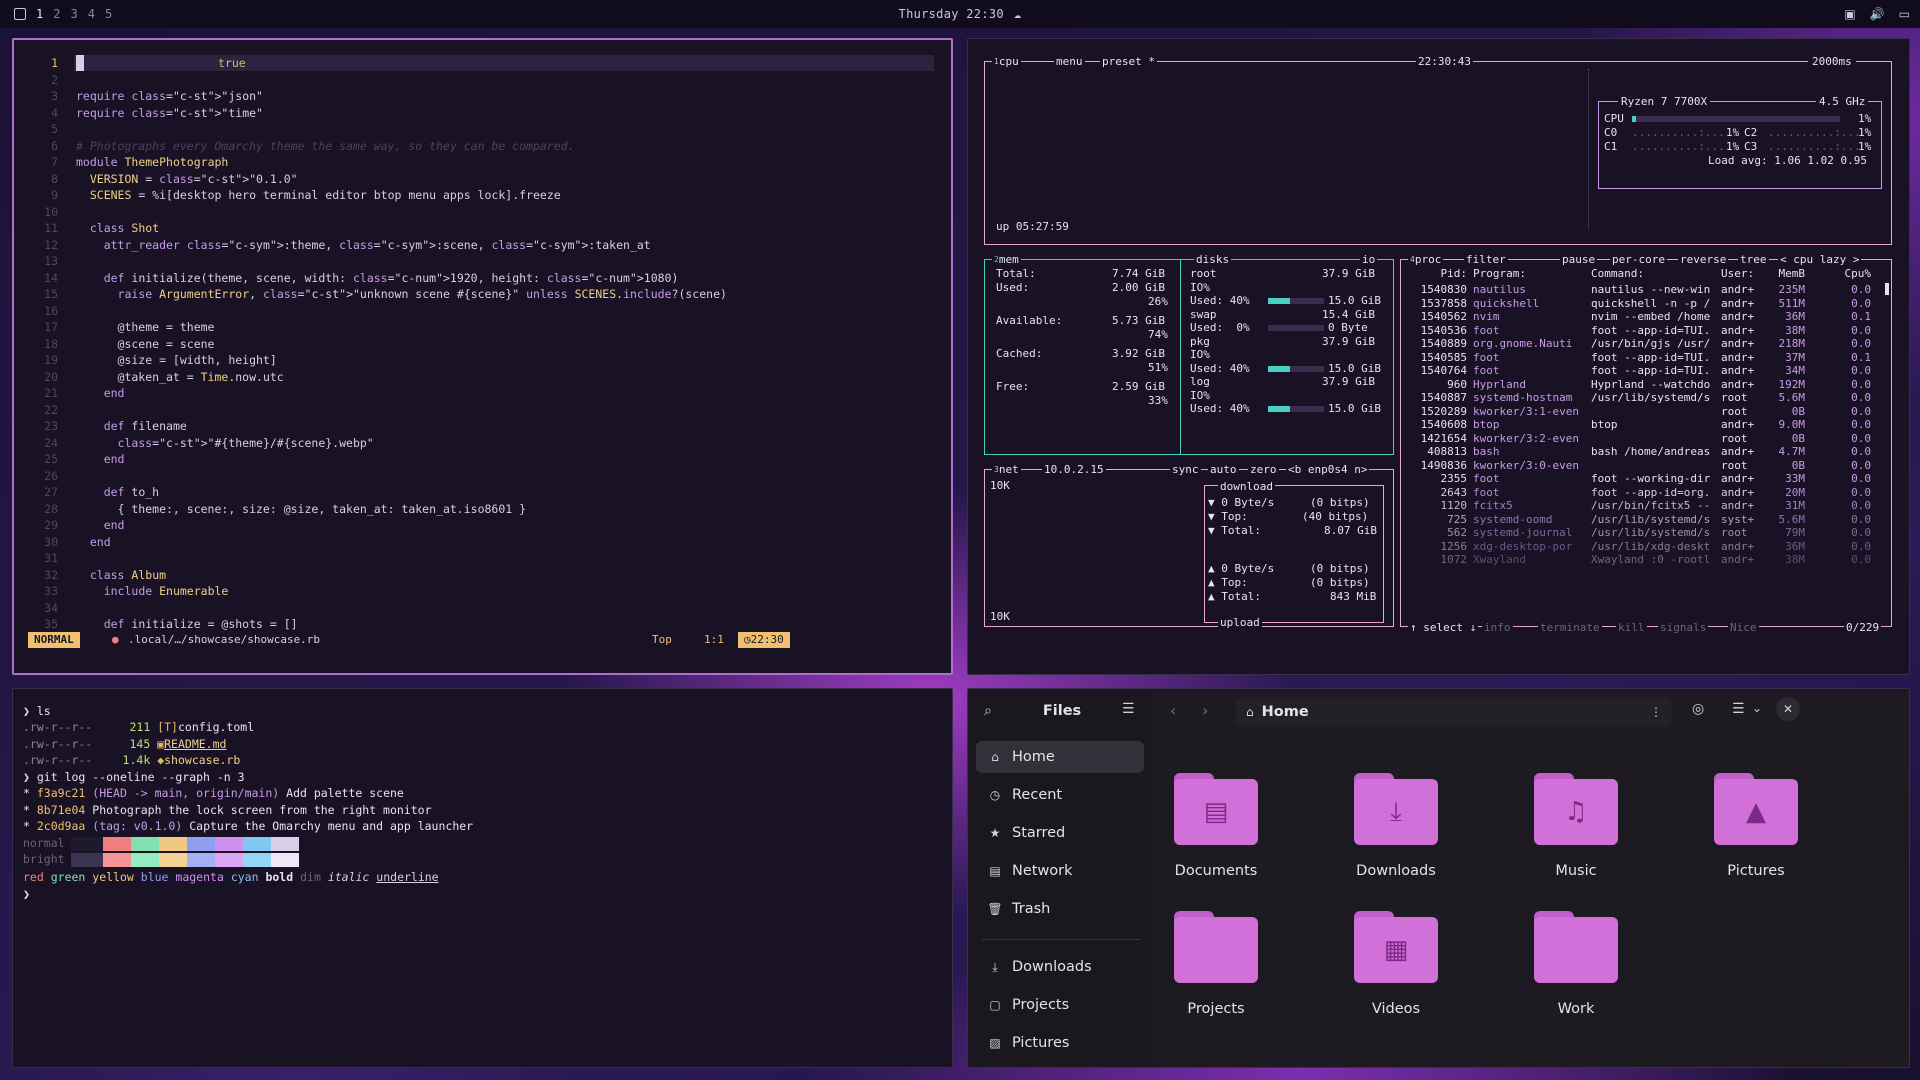 Image resolution: width=1920 pixels, height=1080 pixels. What do you see at coordinates (1645, 411) in the screenshot?
I see `proc-row: 1520289 kworker/3:1-even root 0B 0.0` at bounding box center [1645, 411].